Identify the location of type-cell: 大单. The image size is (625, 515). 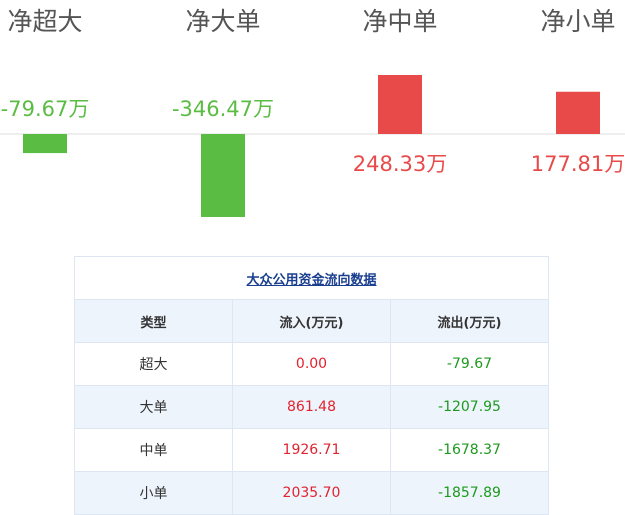
(153, 407).